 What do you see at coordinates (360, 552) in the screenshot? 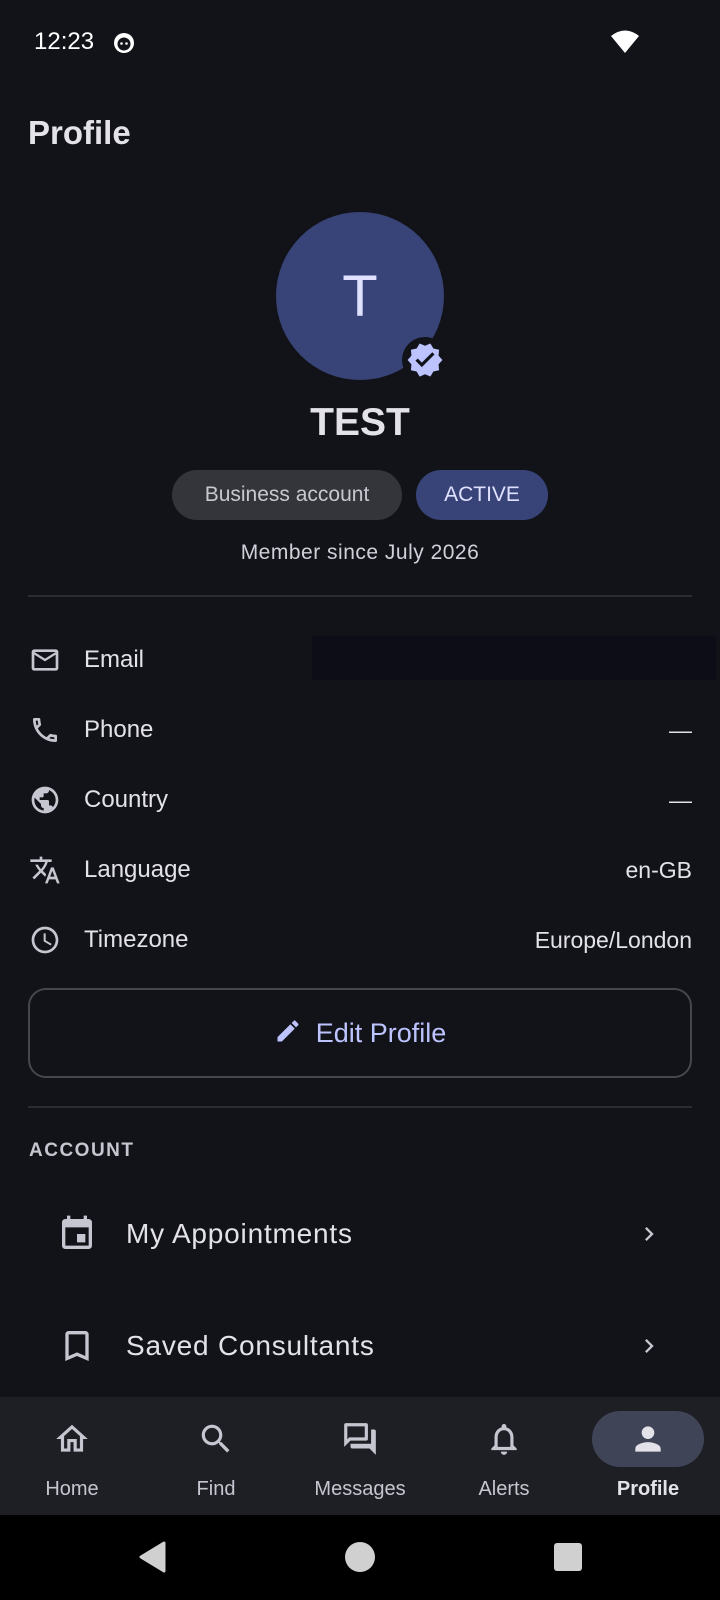
I see `member-since-text: Member since July 2026` at bounding box center [360, 552].